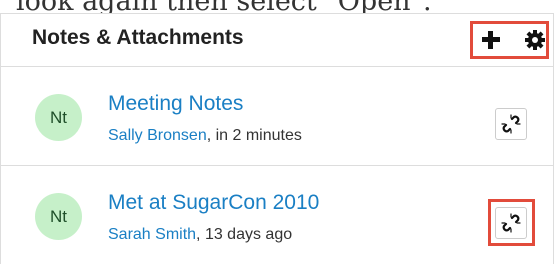 The height and width of the screenshot is (264, 557). I want to click on note-time: , 13 days ago, so click(244, 234).